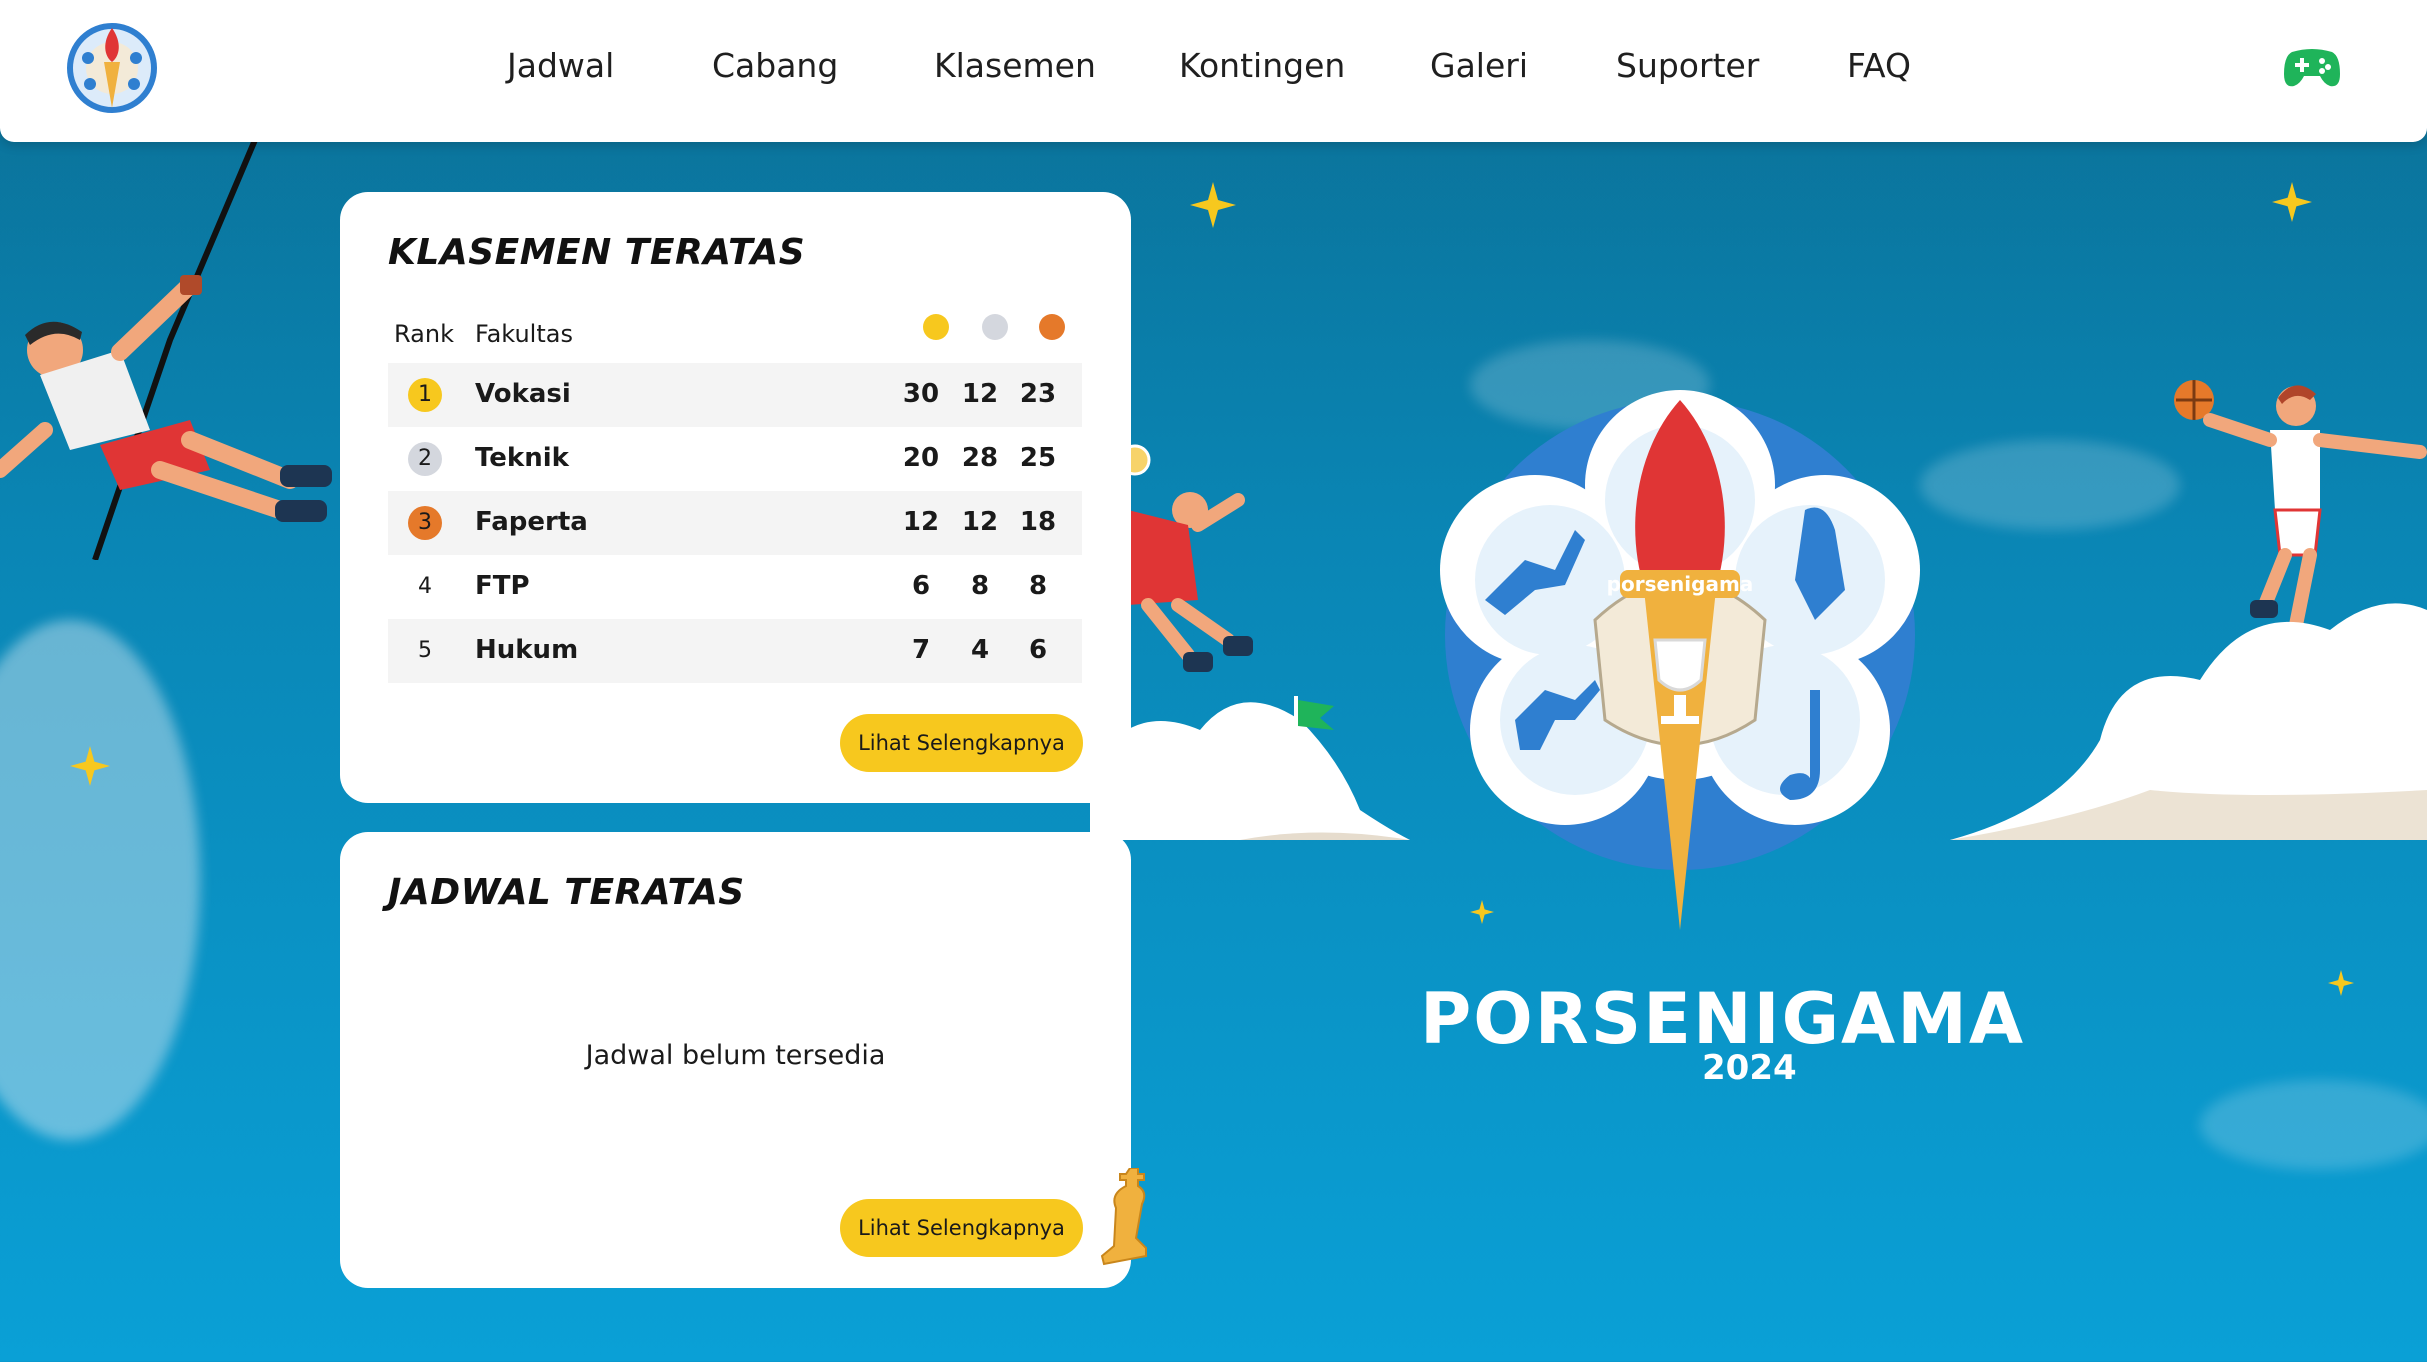 The image size is (2427, 1362). I want to click on cloud-back-right, so click(2050, 485).